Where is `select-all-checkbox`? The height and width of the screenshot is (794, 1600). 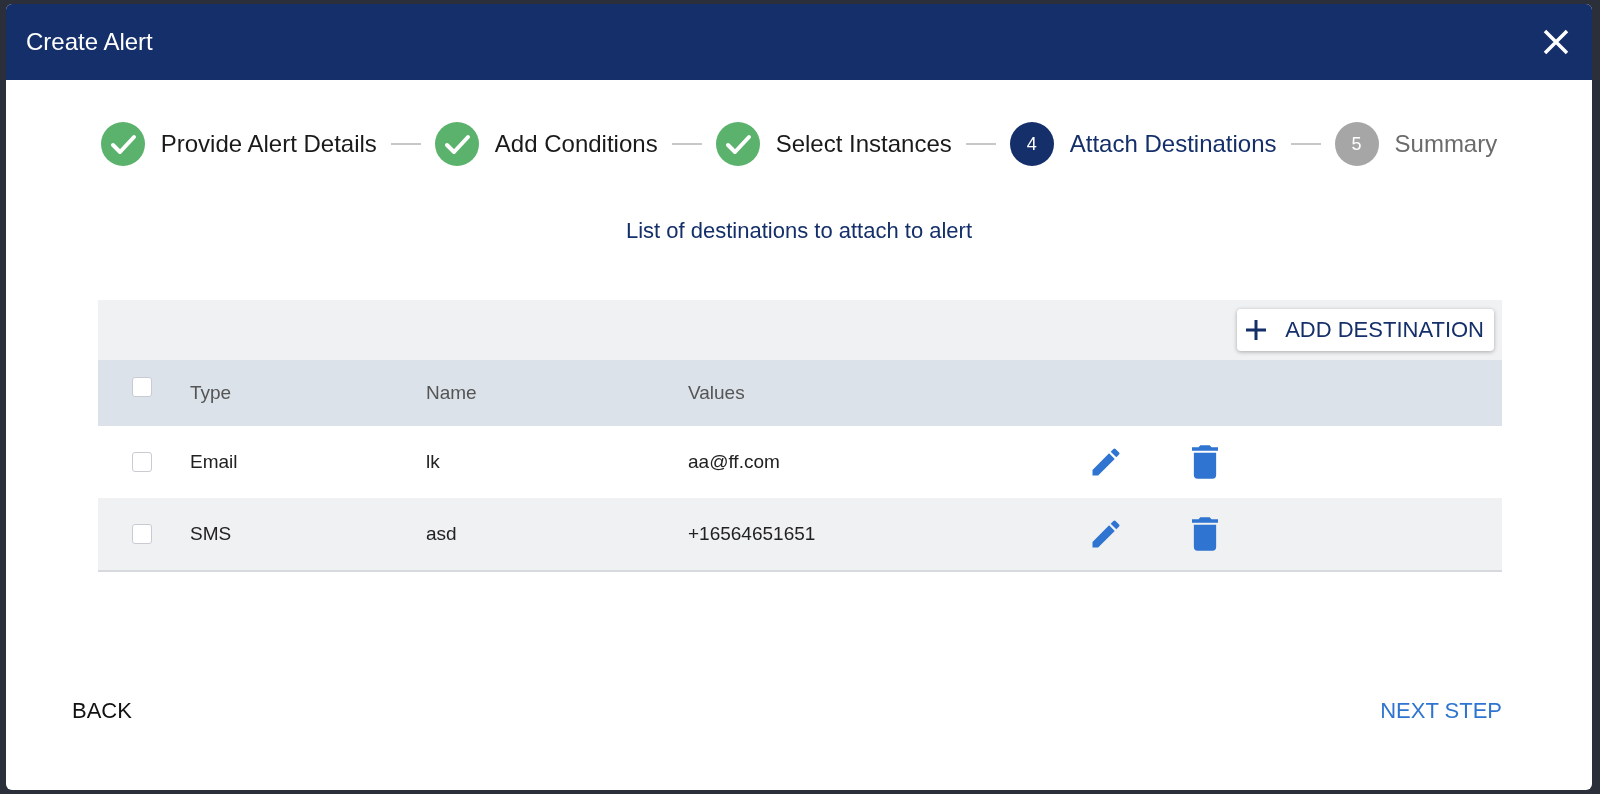 select-all-checkbox is located at coordinates (142, 387).